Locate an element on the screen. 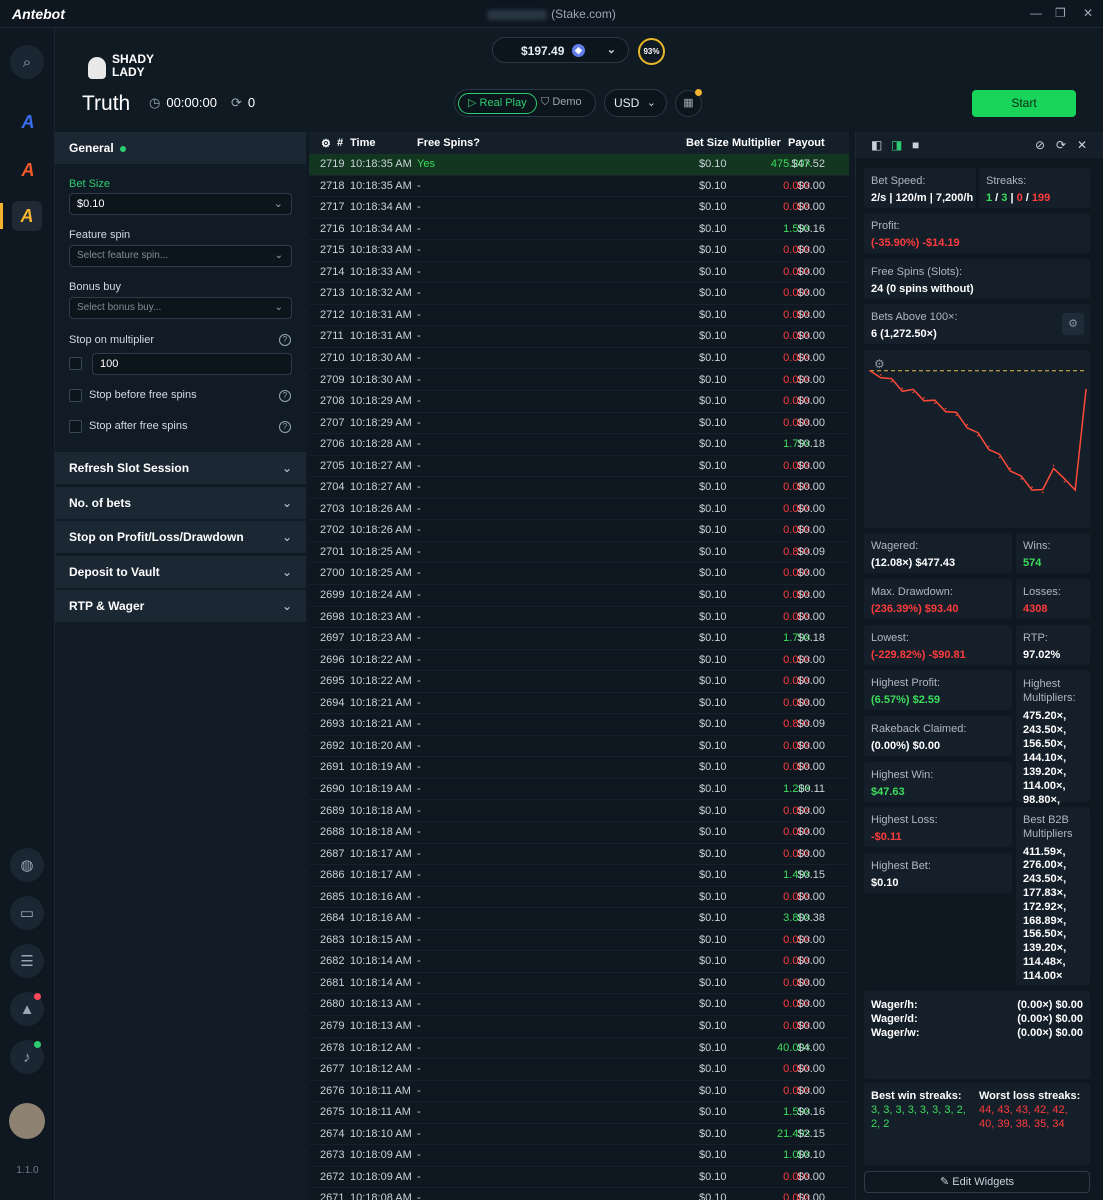 This screenshot has width=1103, height=1200. table-row: 2689 10:18:18 AM - $0.10 0.00× $0.00 is located at coordinates (579, 811).